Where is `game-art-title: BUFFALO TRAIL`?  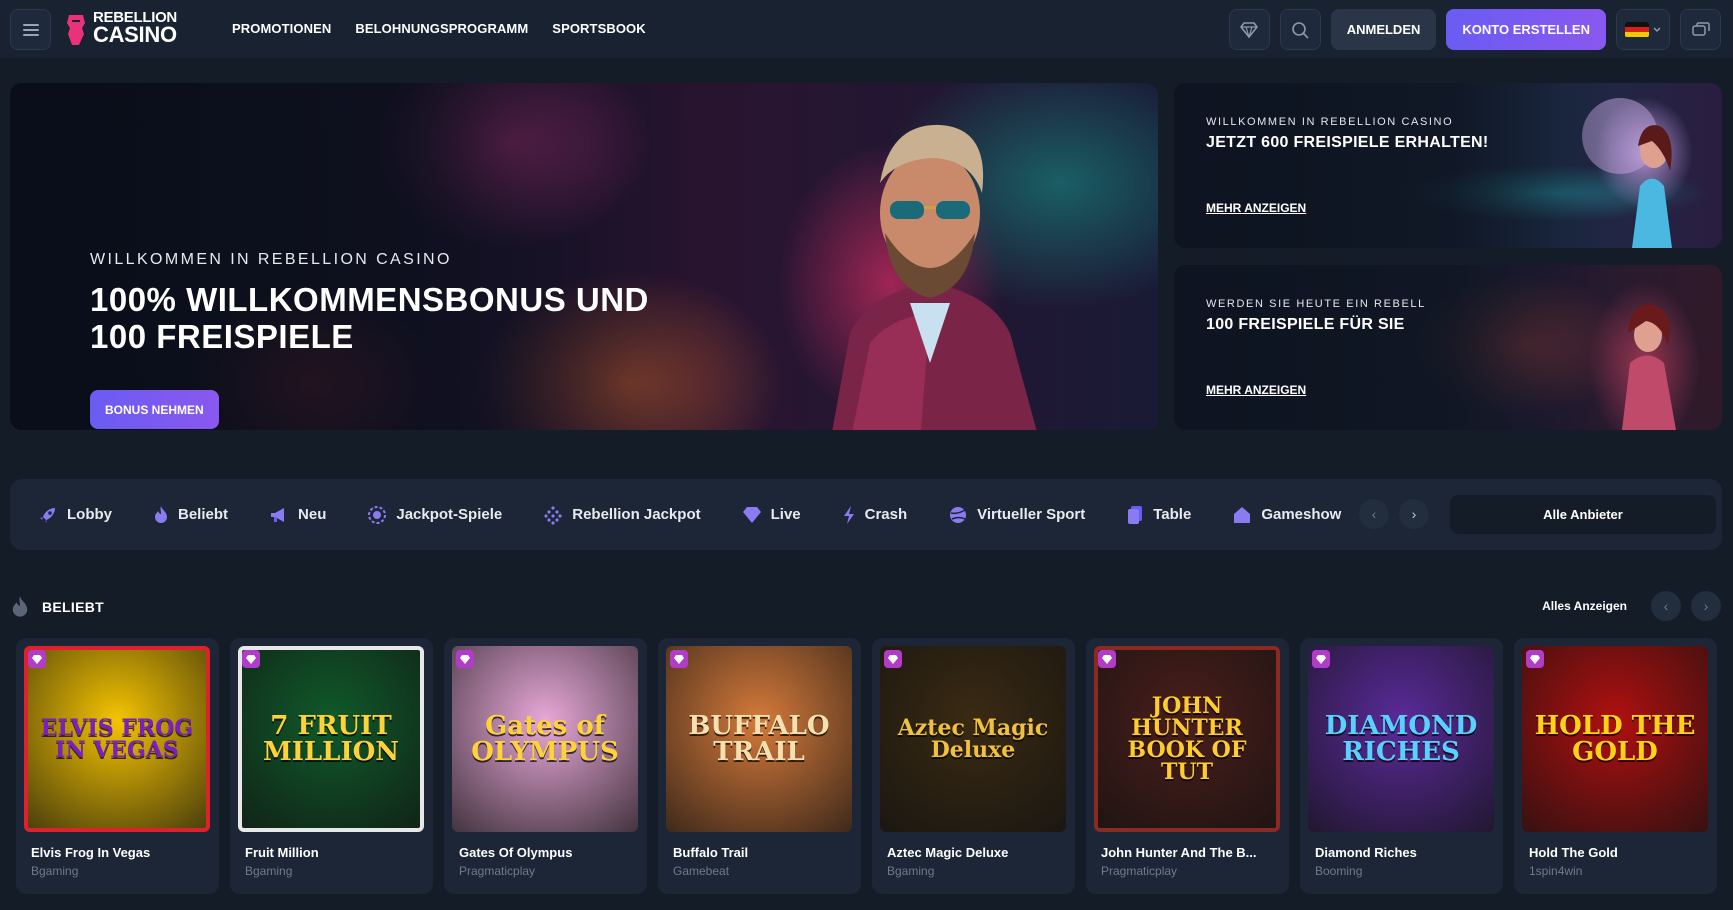 game-art-title: BUFFALO TRAIL is located at coordinates (759, 739).